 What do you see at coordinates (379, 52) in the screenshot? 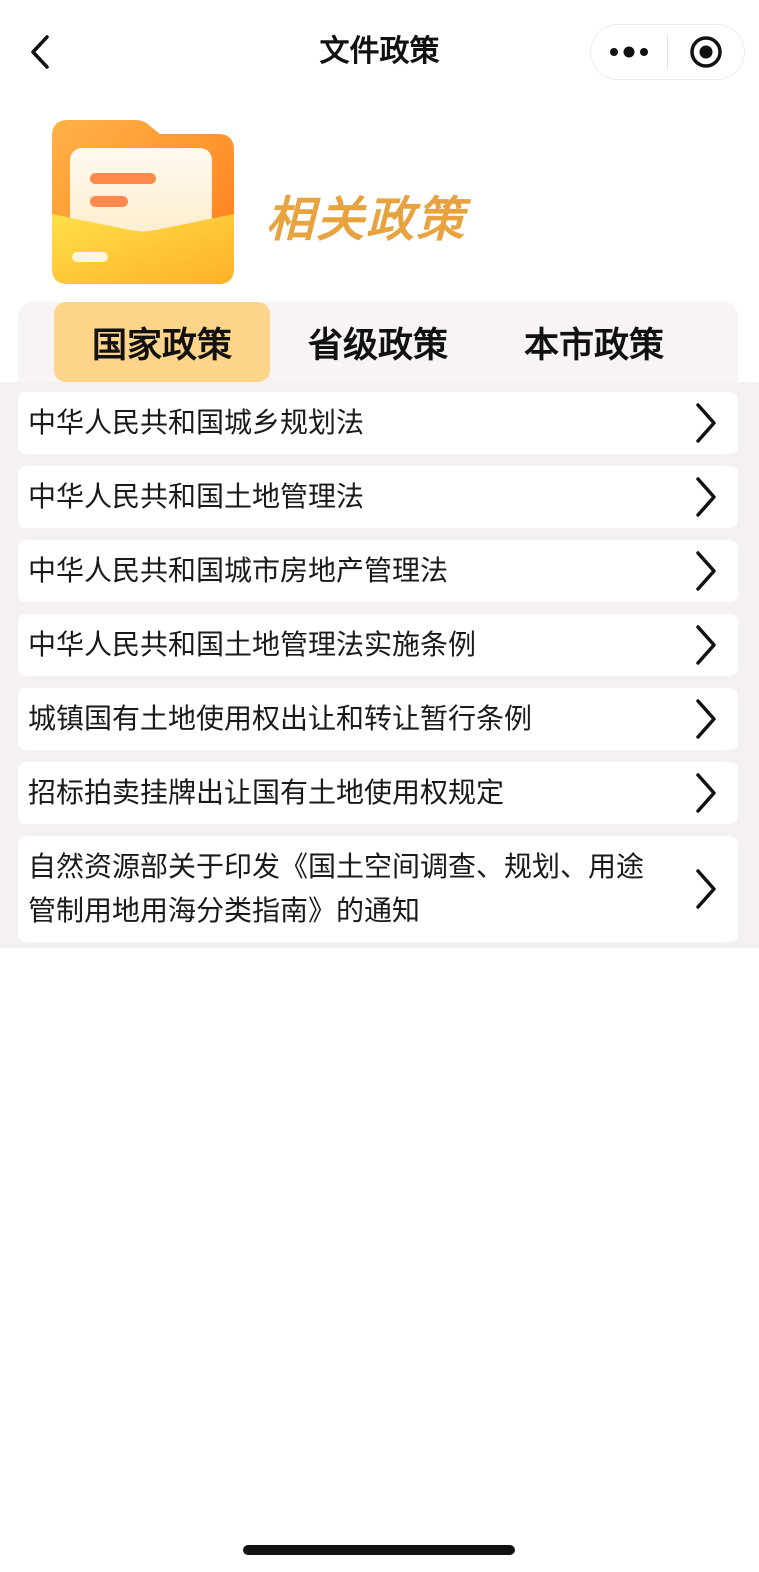
I see `nav-bar: 文件政策` at bounding box center [379, 52].